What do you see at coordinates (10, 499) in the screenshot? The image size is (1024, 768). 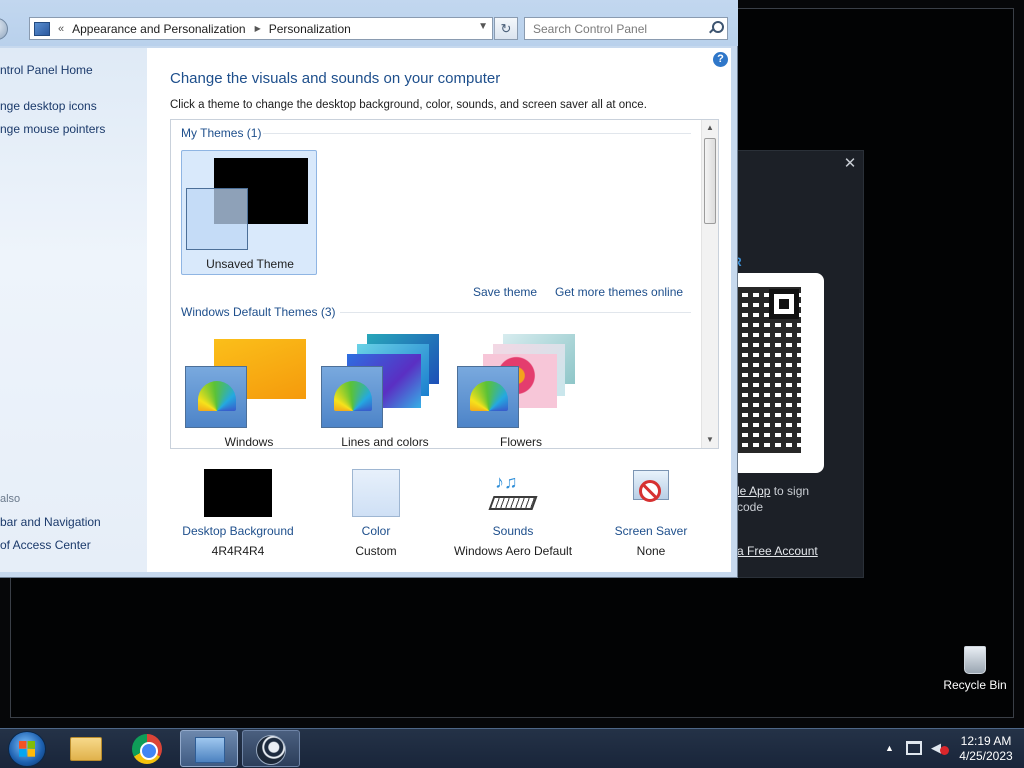 I see `see-also-heading: also` at bounding box center [10, 499].